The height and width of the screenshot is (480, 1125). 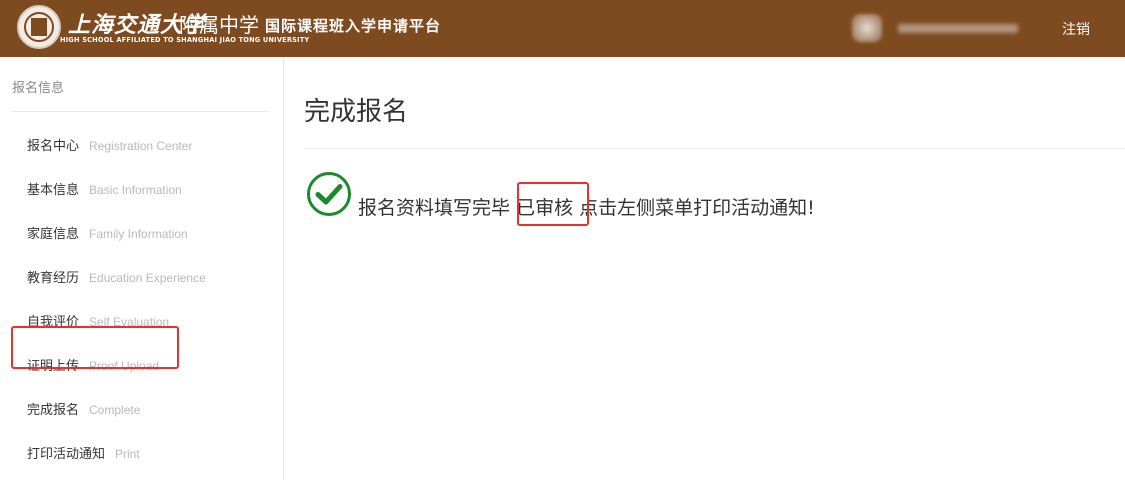 What do you see at coordinates (434, 208) in the screenshot?
I see `message-prefix: 报名资料填写完毕` at bounding box center [434, 208].